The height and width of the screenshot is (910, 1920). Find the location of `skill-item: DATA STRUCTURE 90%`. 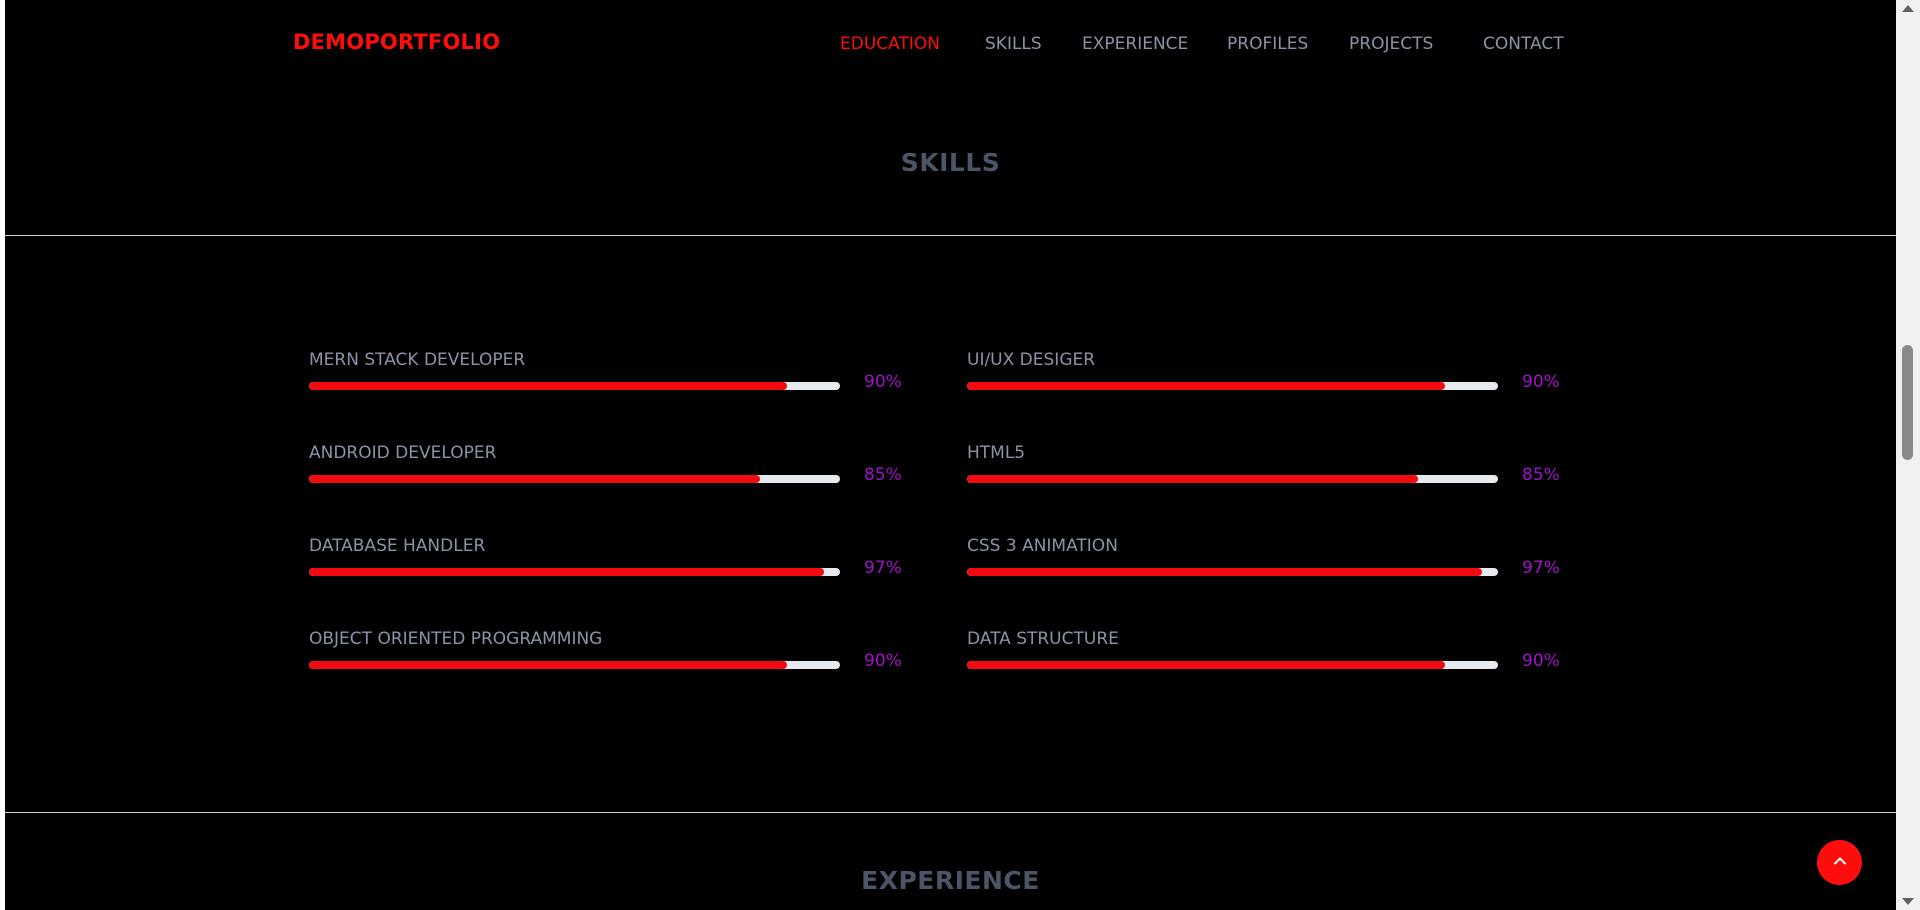

skill-item: DATA STRUCTURE 90% is located at coordinates (1267, 664).